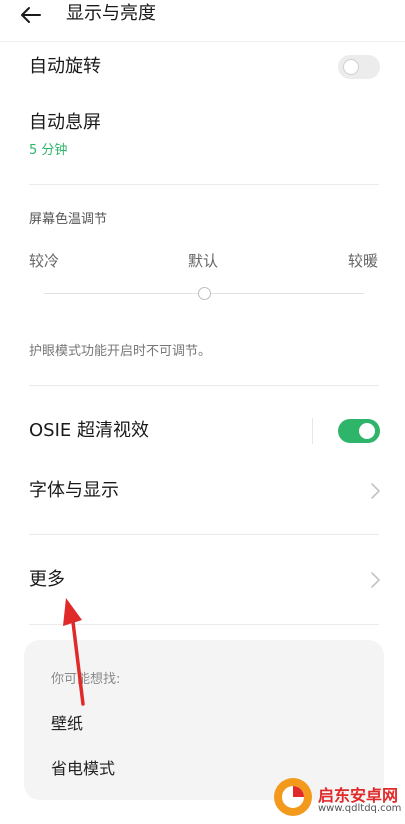 This screenshot has height=824, width=405. Describe the element at coordinates (74, 490) in the screenshot. I see `font-display-label: 字体与显示` at that location.